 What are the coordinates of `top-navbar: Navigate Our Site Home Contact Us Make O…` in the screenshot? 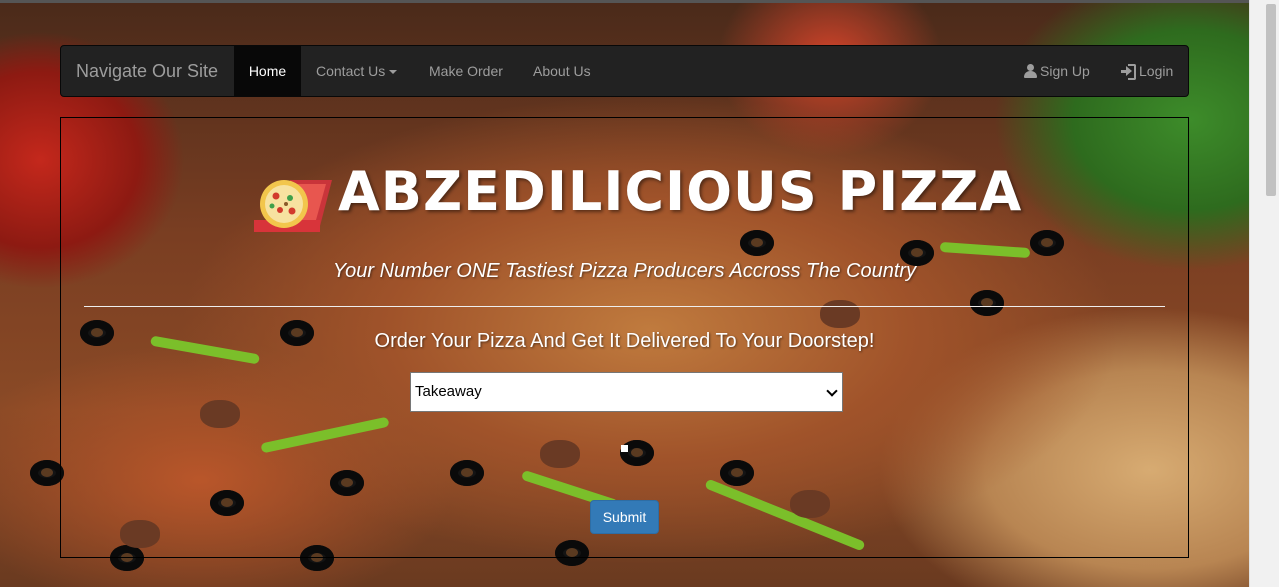 It's located at (624, 71).